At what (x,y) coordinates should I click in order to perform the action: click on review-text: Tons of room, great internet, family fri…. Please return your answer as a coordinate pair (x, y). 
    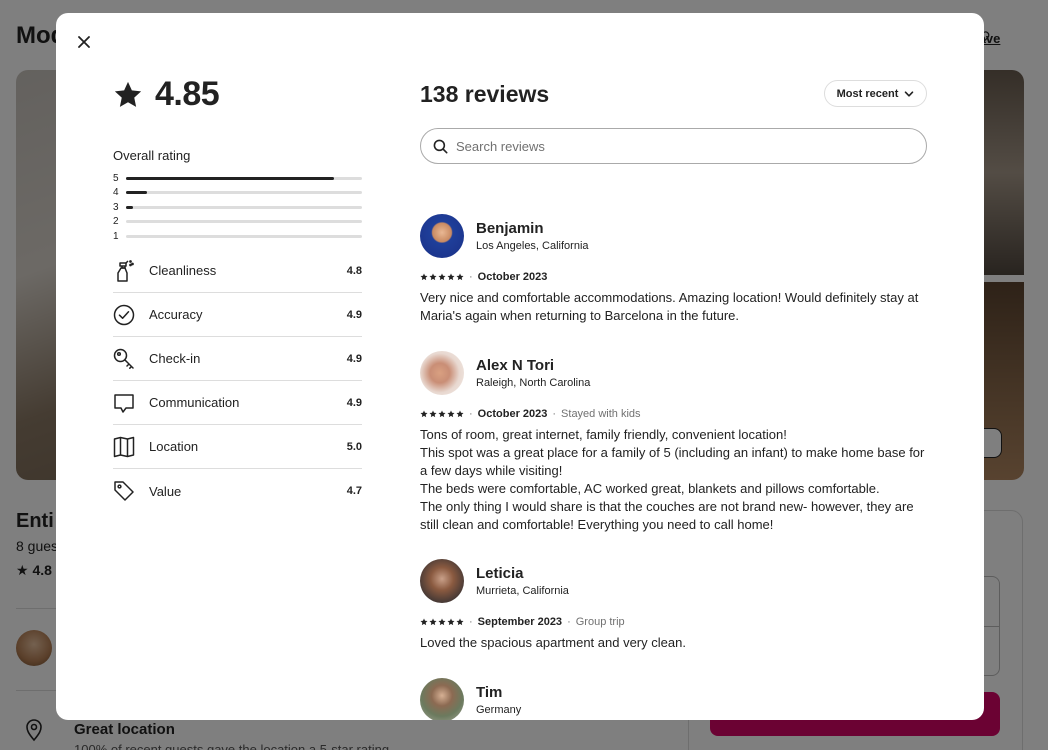
    Looking at the image, I should click on (674, 480).